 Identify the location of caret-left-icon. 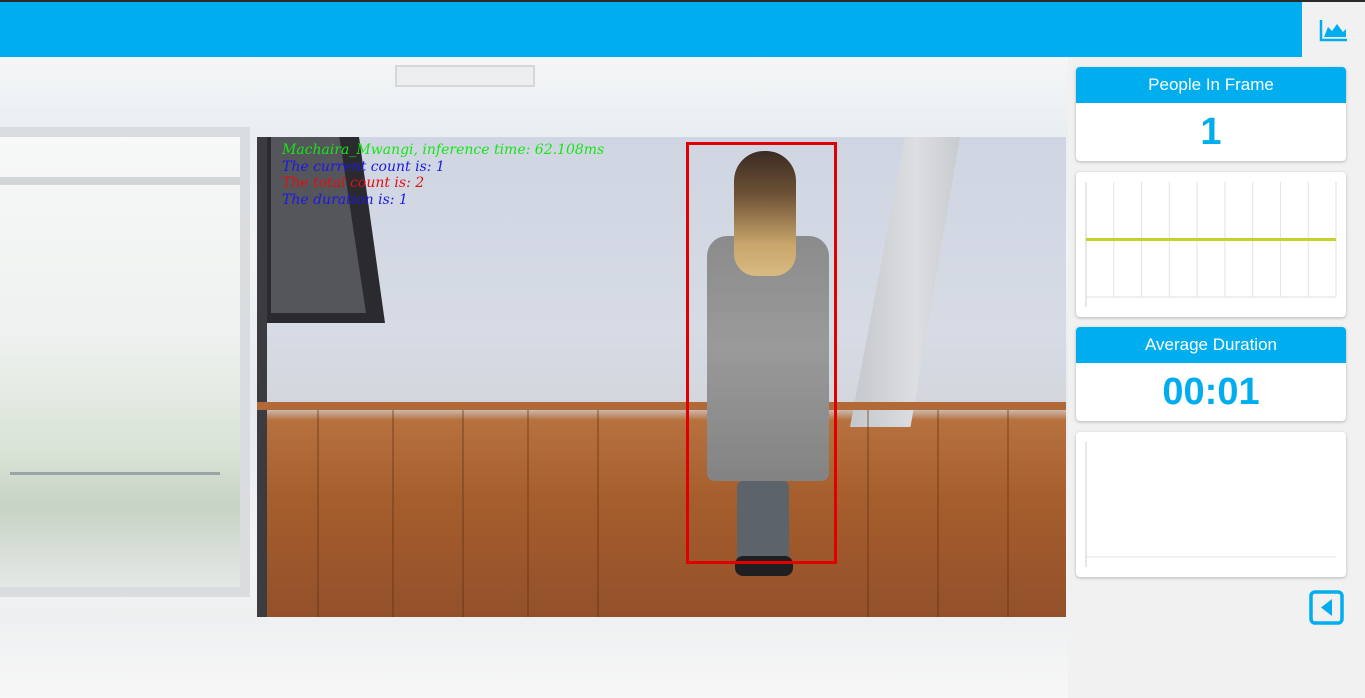
(1326, 607).